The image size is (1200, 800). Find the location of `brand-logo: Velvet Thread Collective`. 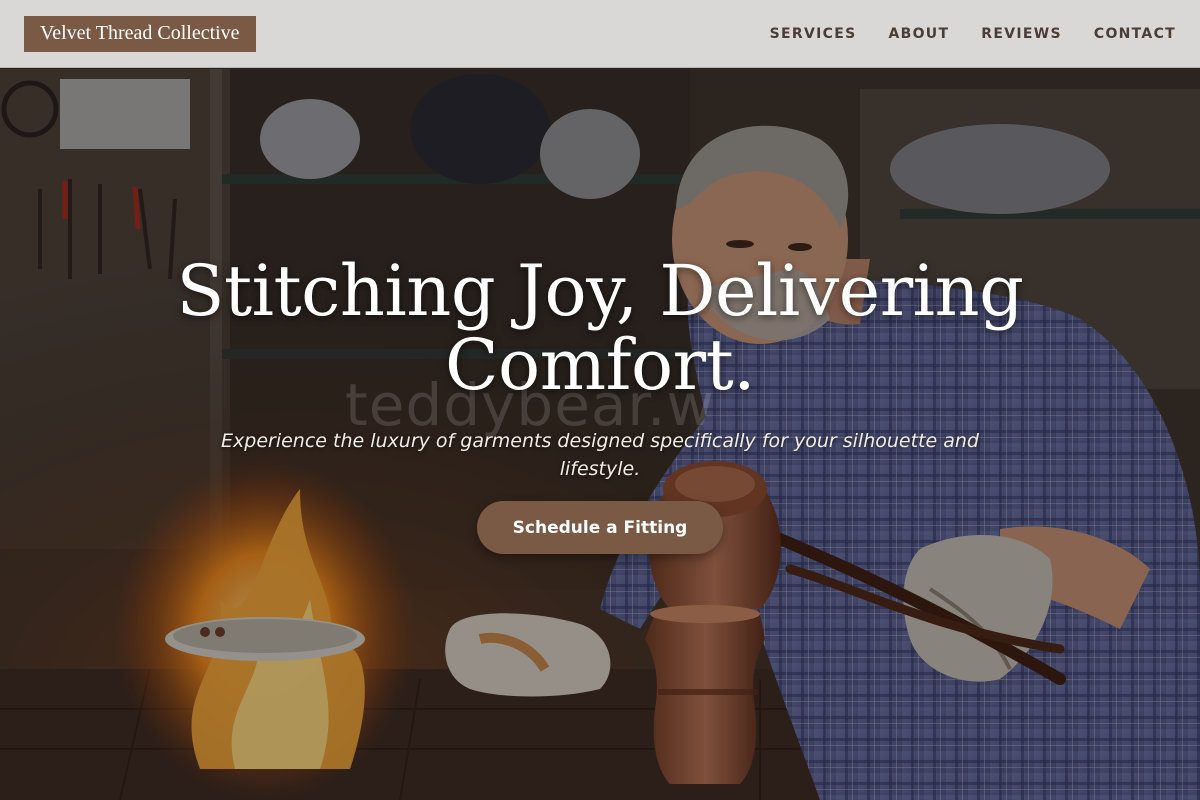

brand-logo: Velvet Thread Collective is located at coordinates (140, 33).